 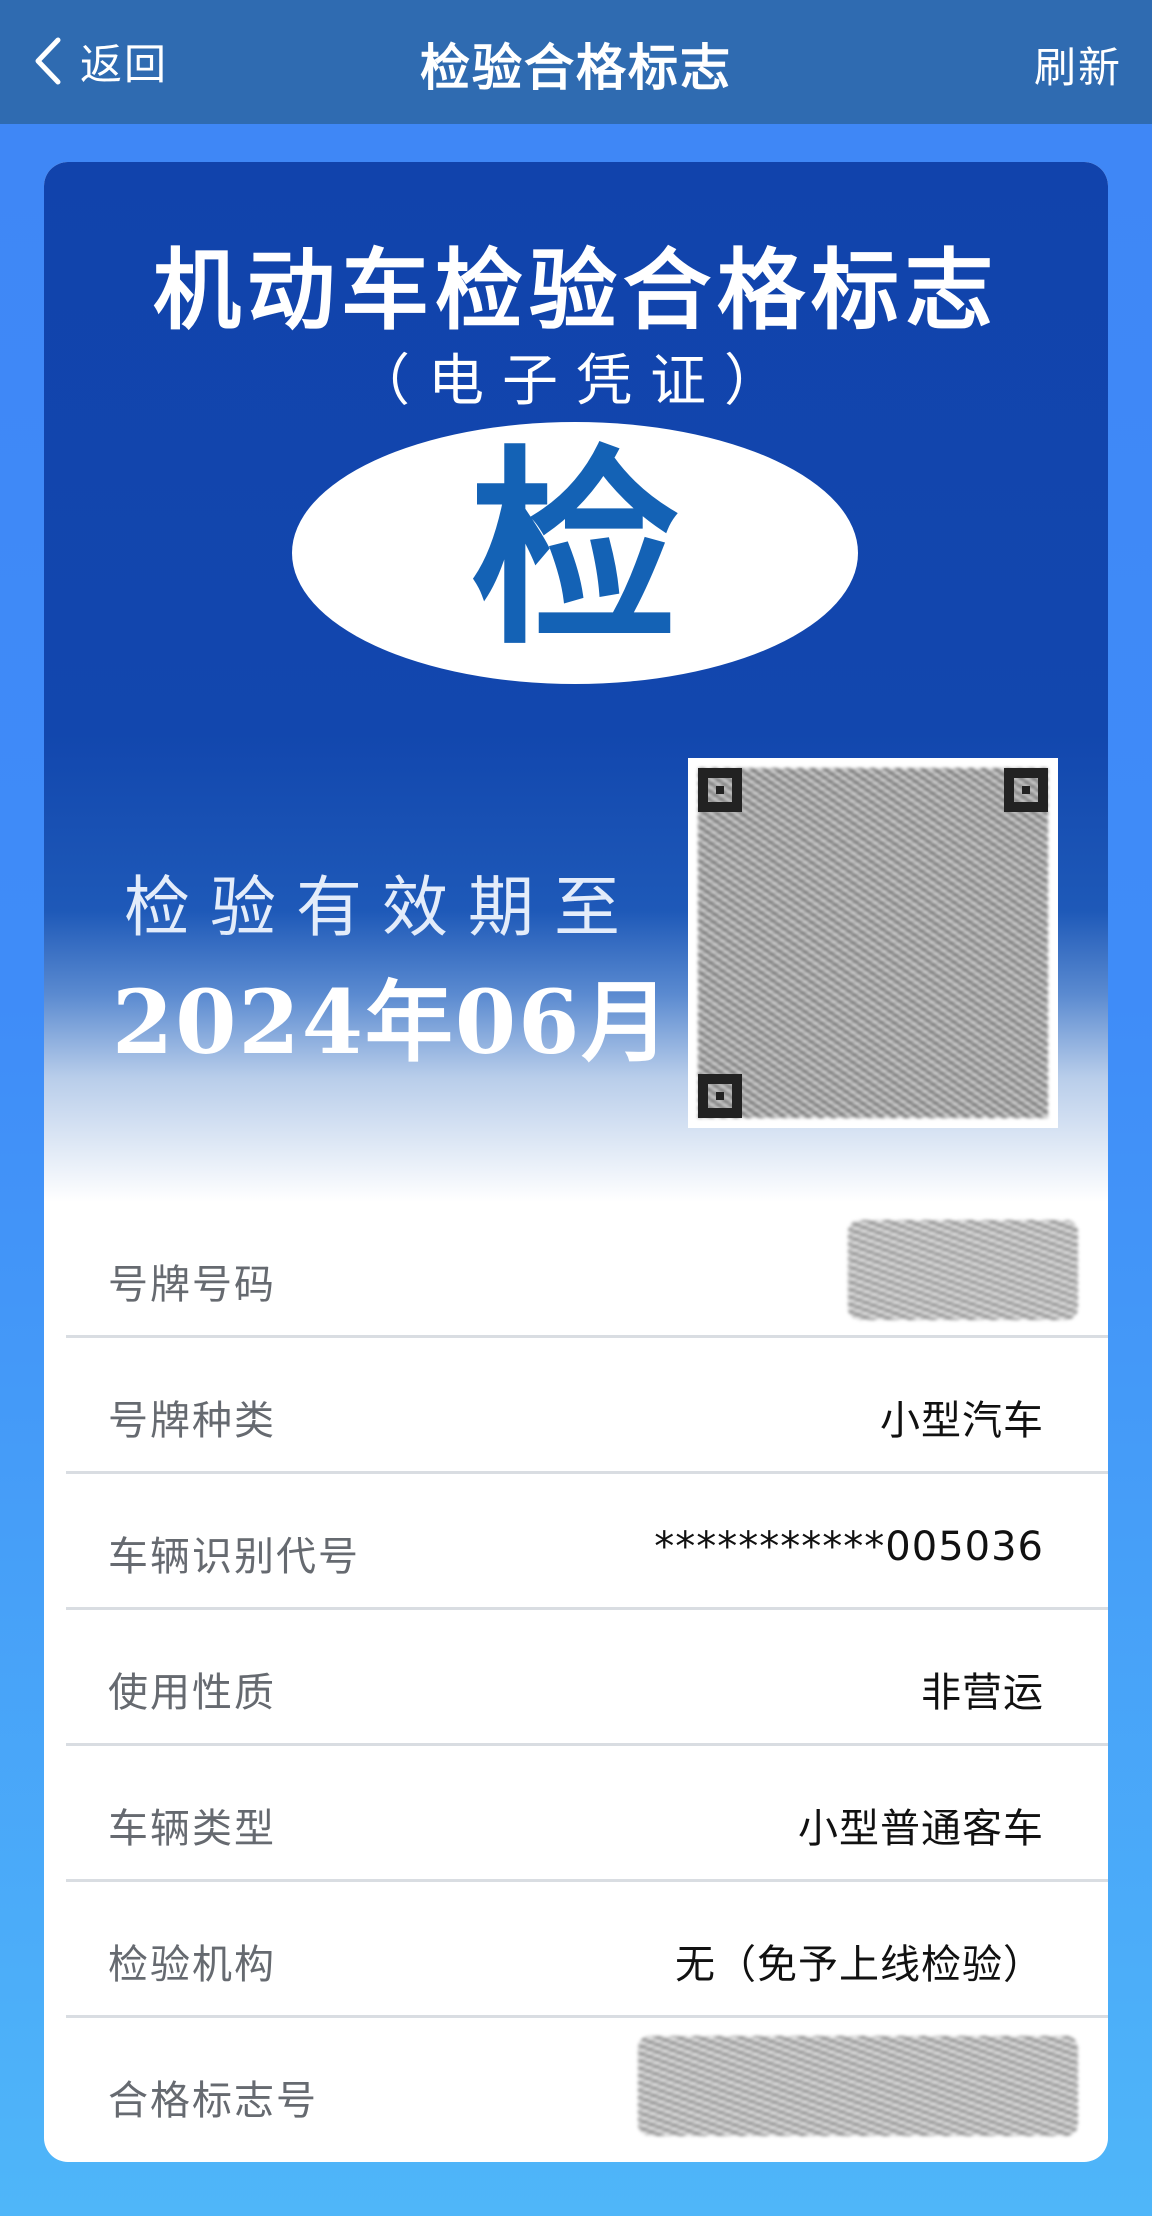 I want to click on row-label: 号牌号码, so click(x=192, y=1285).